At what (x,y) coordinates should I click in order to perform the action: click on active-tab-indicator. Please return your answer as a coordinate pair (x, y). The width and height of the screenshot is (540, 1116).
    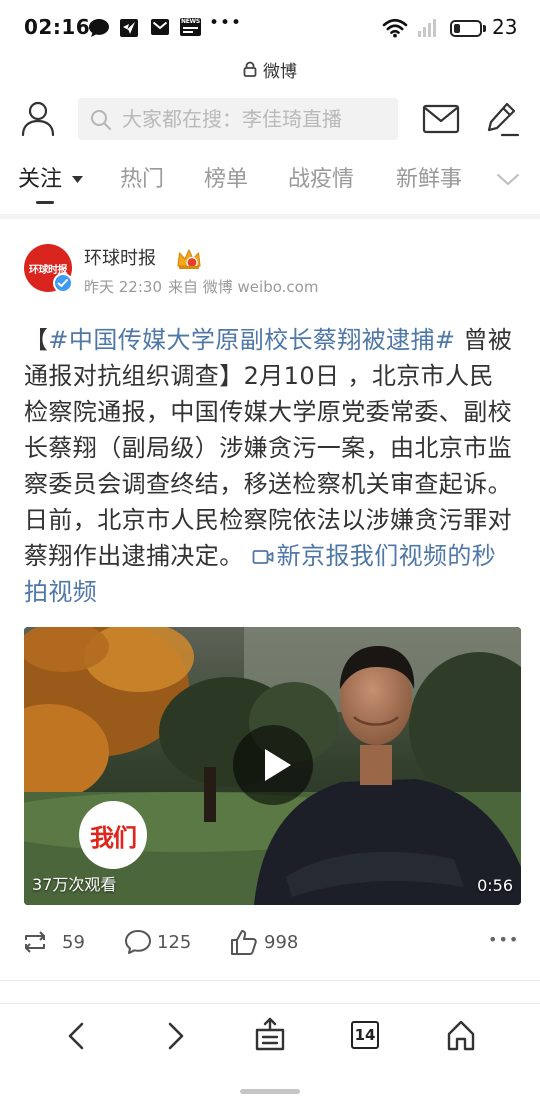
    Looking at the image, I should click on (45, 202).